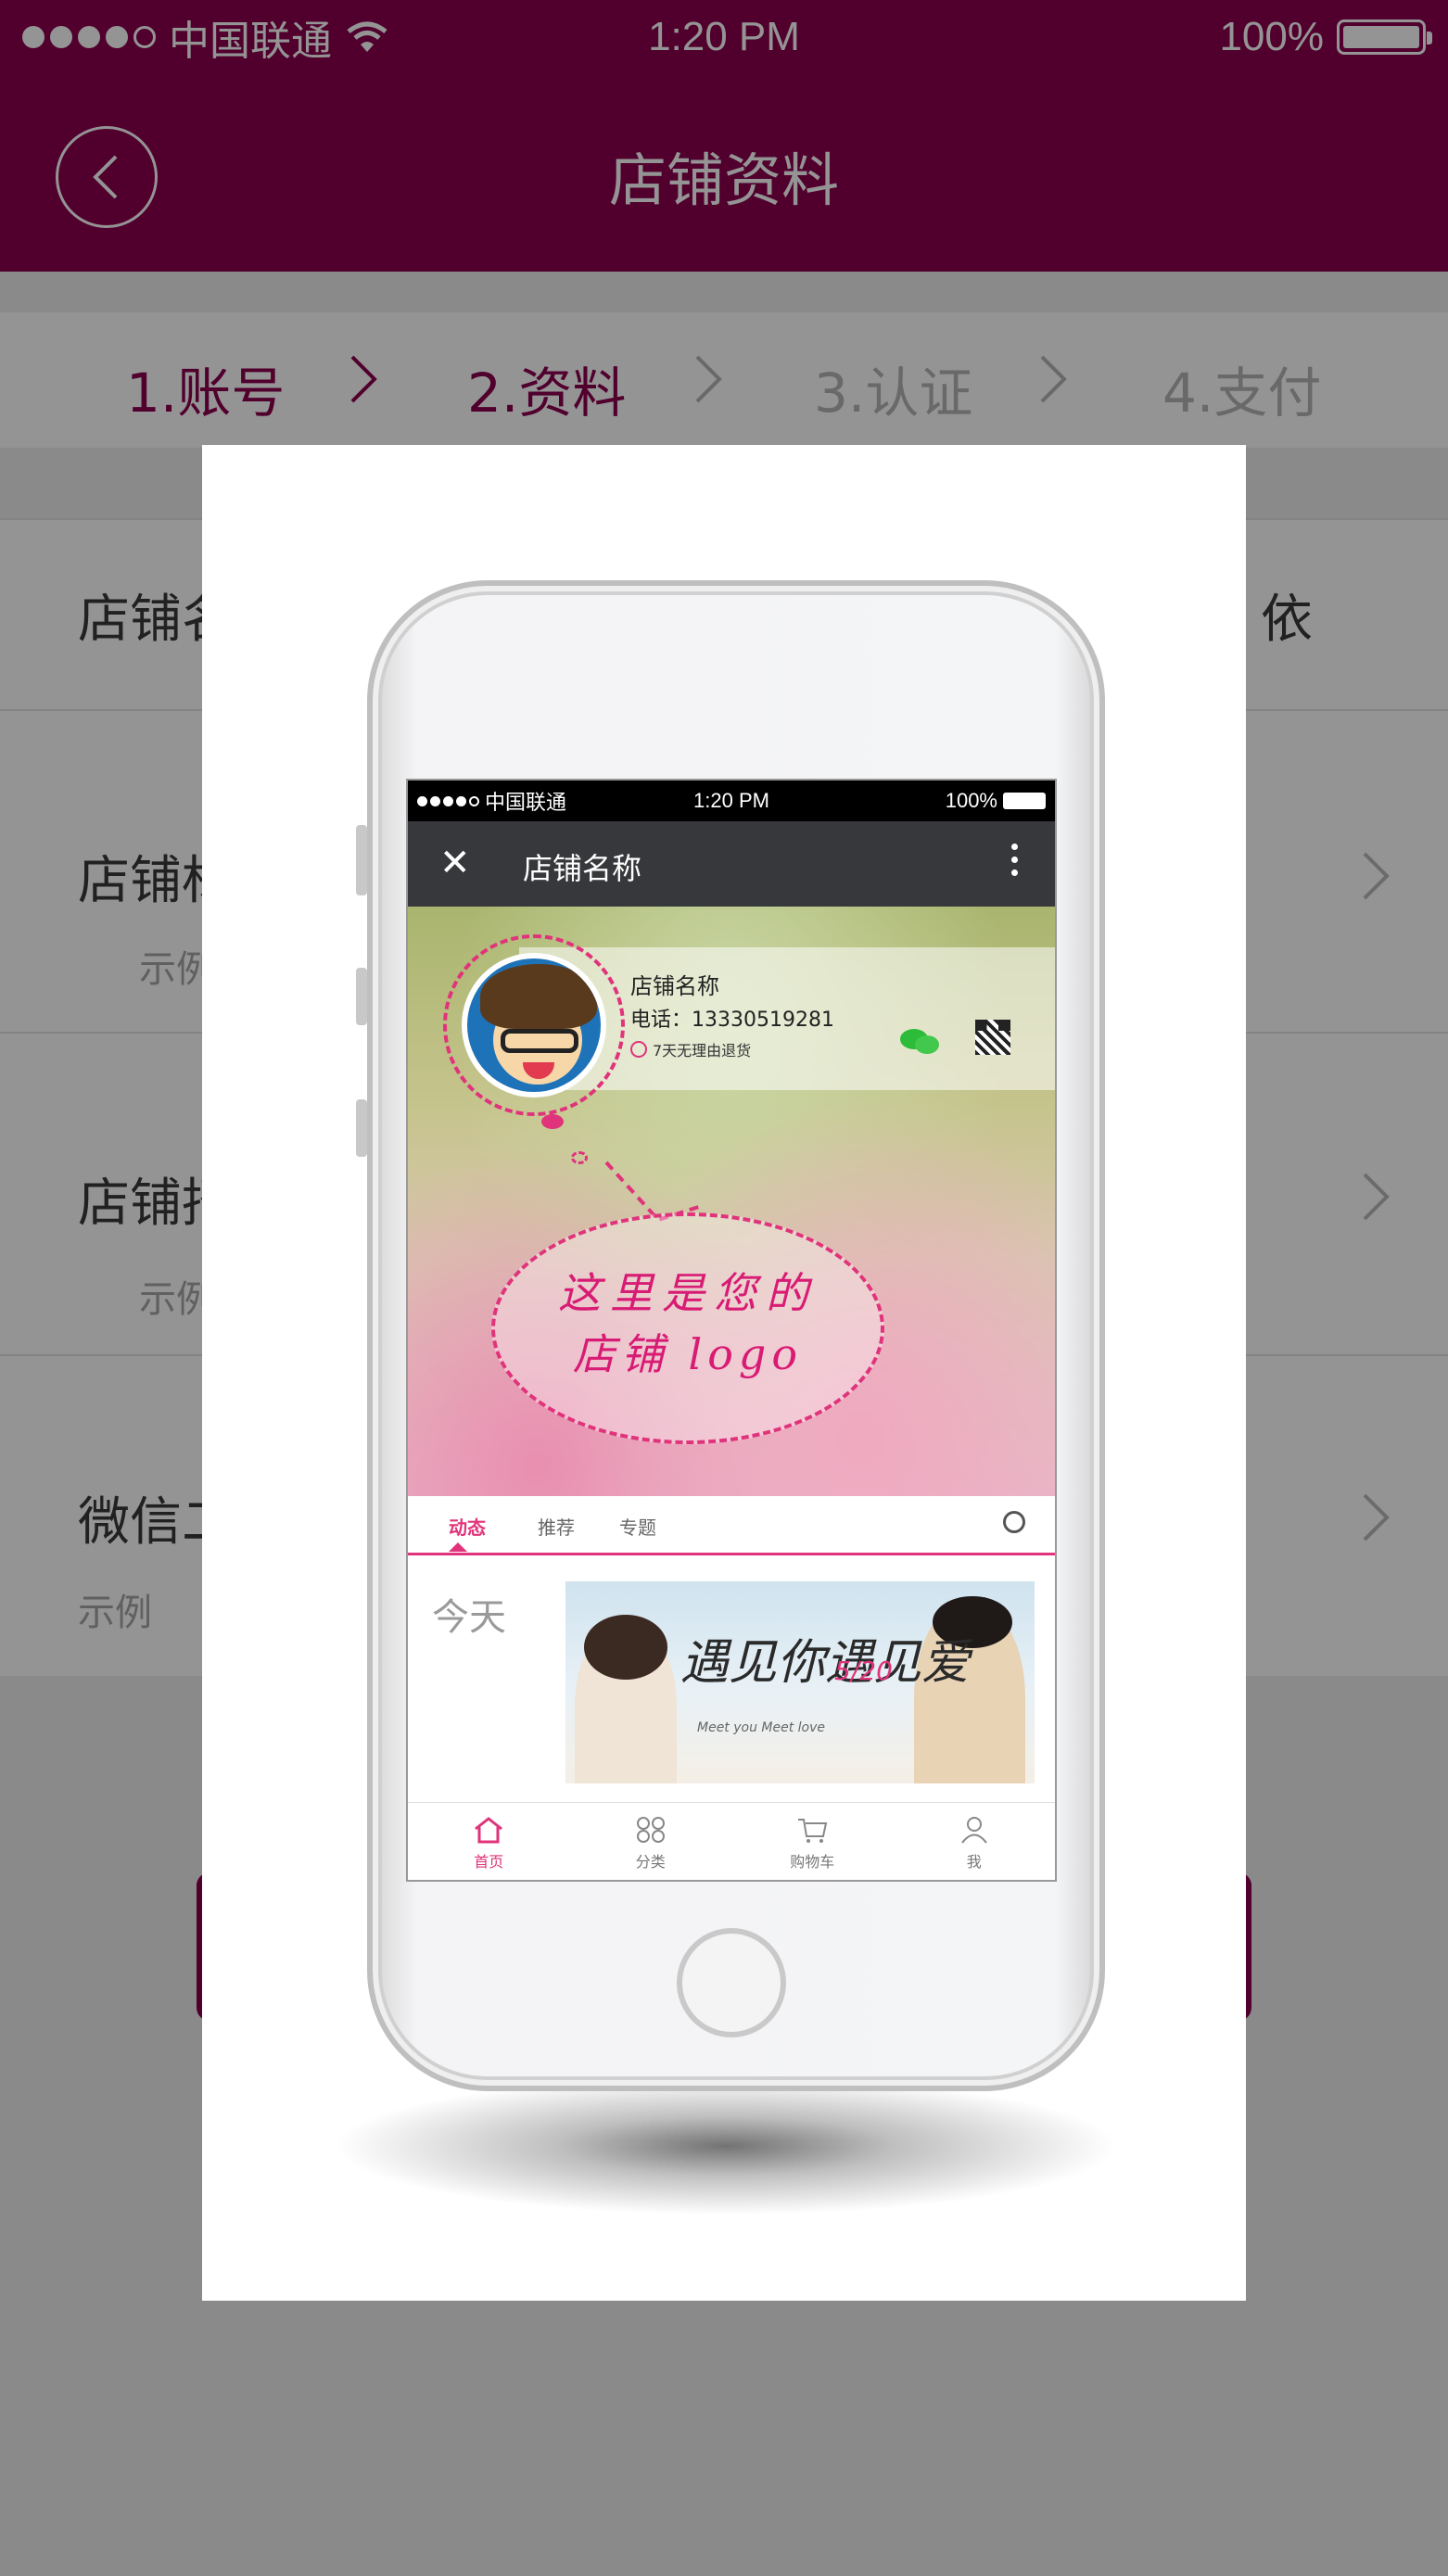 The height and width of the screenshot is (2576, 1448). Describe the element at coordinates (974, 1830) in the screenshot. I see `user-icon` at that location.